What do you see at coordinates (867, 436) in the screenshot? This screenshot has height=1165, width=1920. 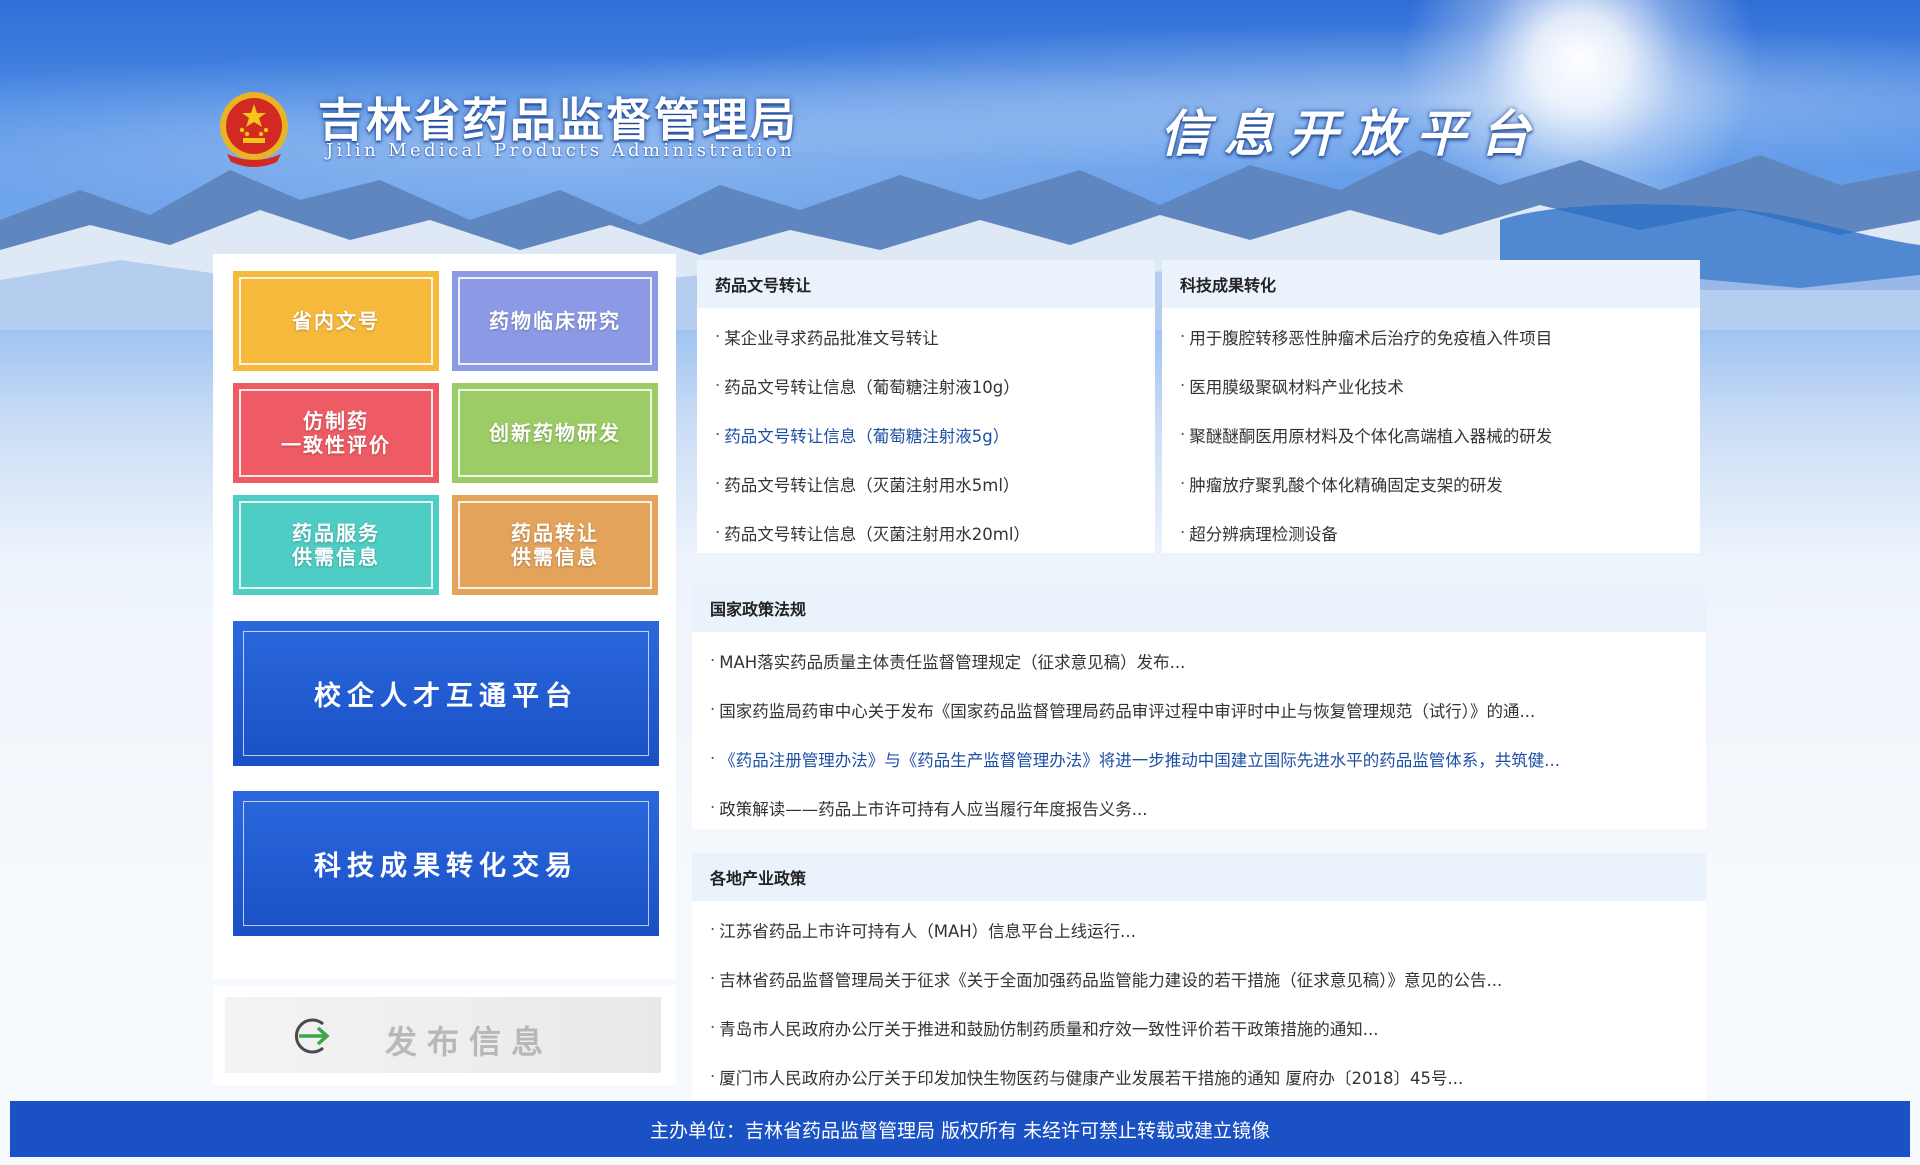 I see `item-text: 药品文号转让信息（葡萄糖注射液5g）` at bounding box center [867, 436].